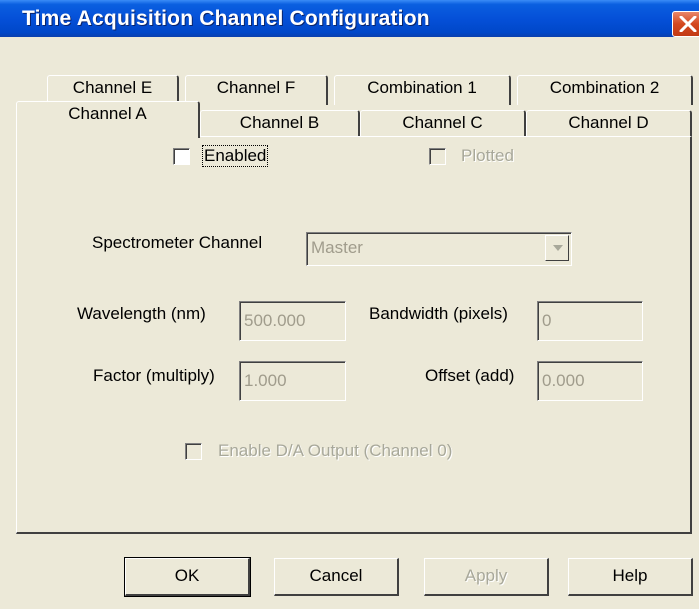 The height and width of the screenshot is (609, 699). I want to click on tab-channel-d: Channel D, so click(609, 123).